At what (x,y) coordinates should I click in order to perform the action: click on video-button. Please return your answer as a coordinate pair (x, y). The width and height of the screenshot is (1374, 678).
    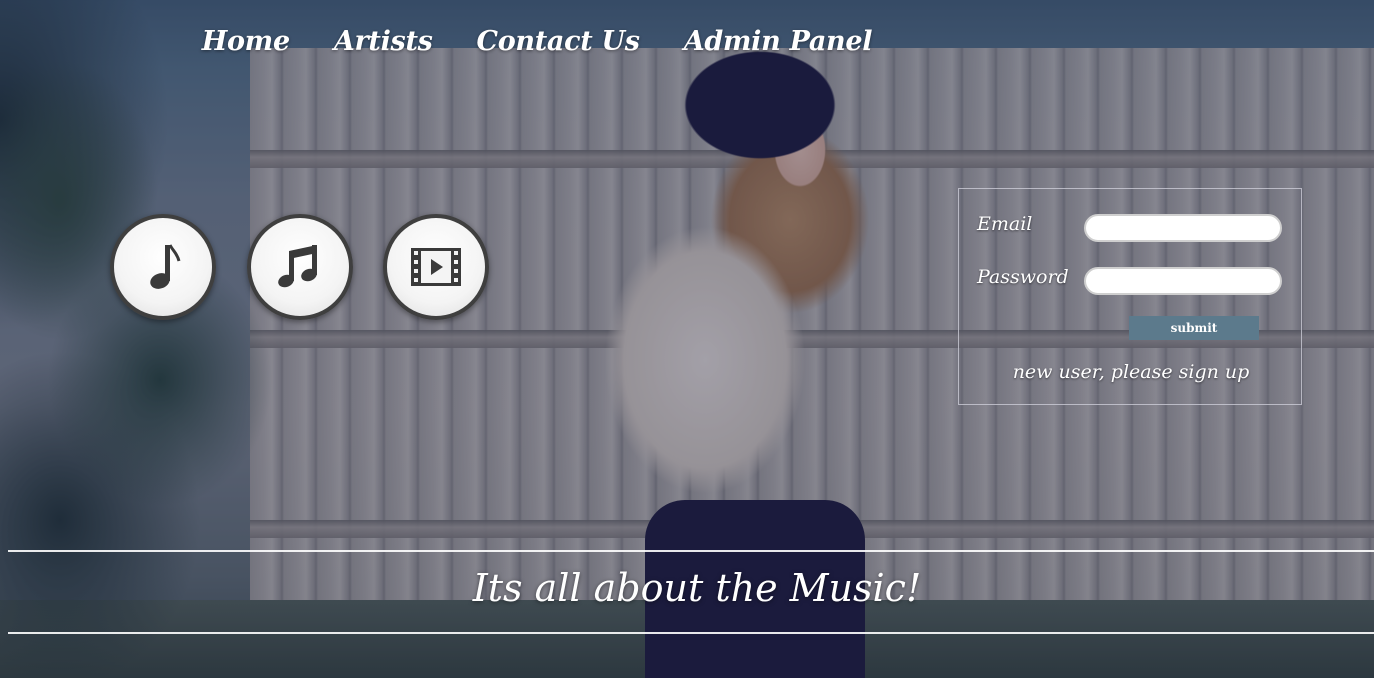
    Looking at the image, I should click on (436, 267).